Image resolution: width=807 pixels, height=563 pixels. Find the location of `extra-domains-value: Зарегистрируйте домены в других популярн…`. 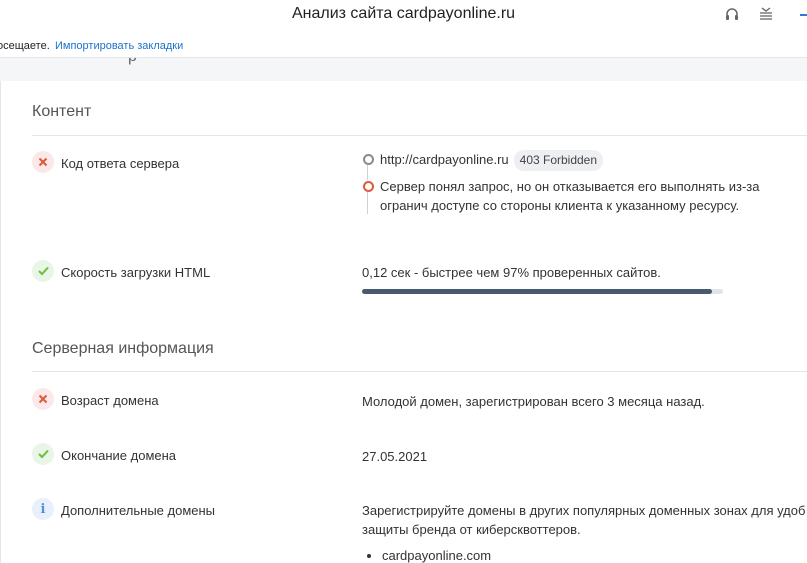

extra-domains-value: Зарегистрируйте домены в других популярн… is located at coordinates (584, 520).